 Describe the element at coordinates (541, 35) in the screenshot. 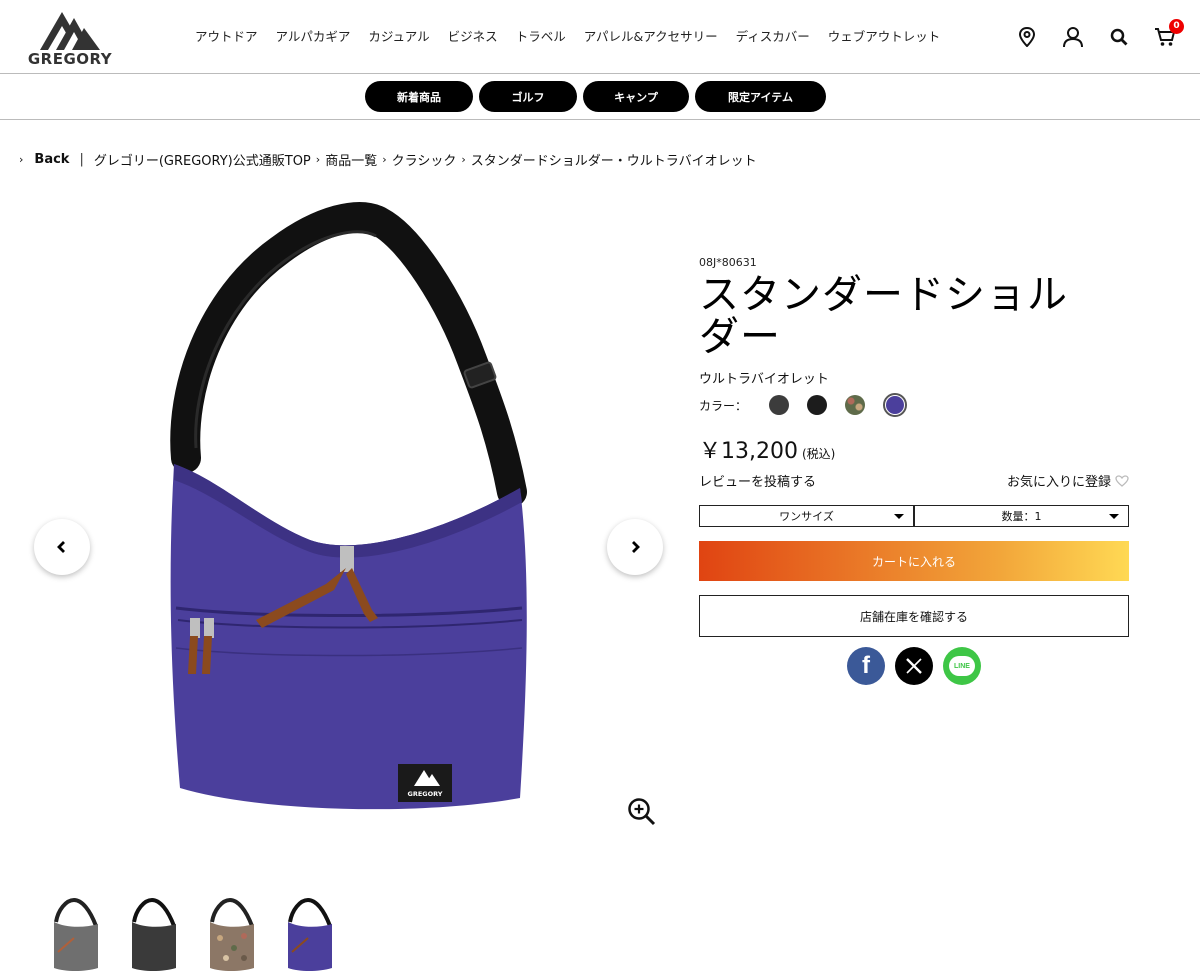

I see `nav-item-travel: トラベル` at that location.